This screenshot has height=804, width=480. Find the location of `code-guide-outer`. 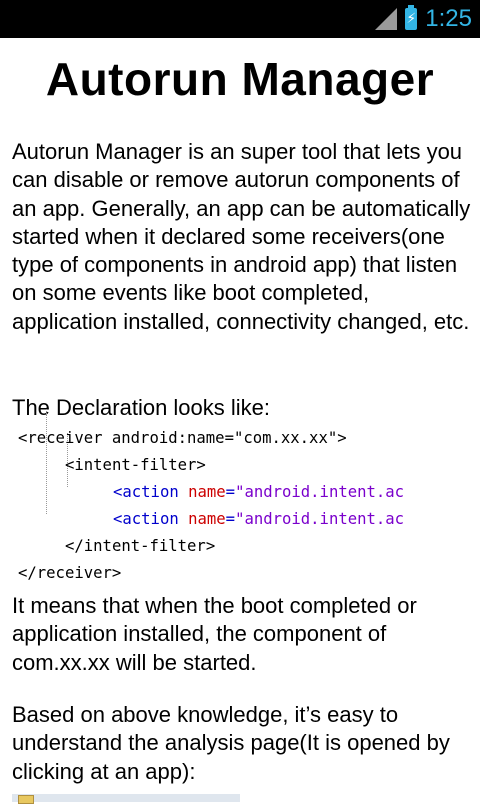

code-guide-outer is located at coordinates (46, 460).